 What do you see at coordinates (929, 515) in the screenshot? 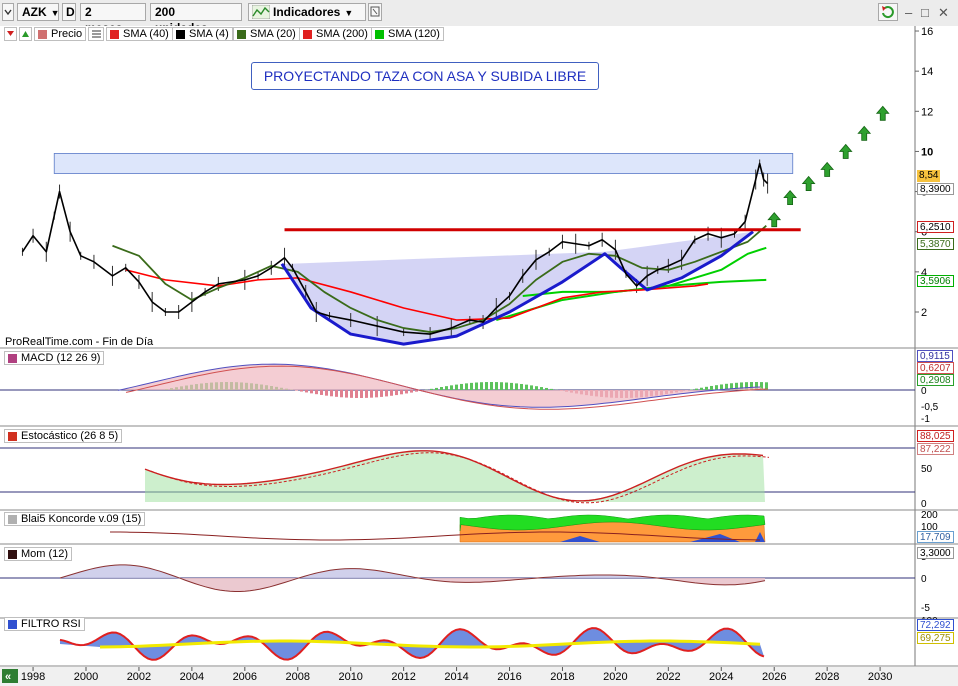
I see `koncorde-axis-label: 200` at bounding box center [929, 515].